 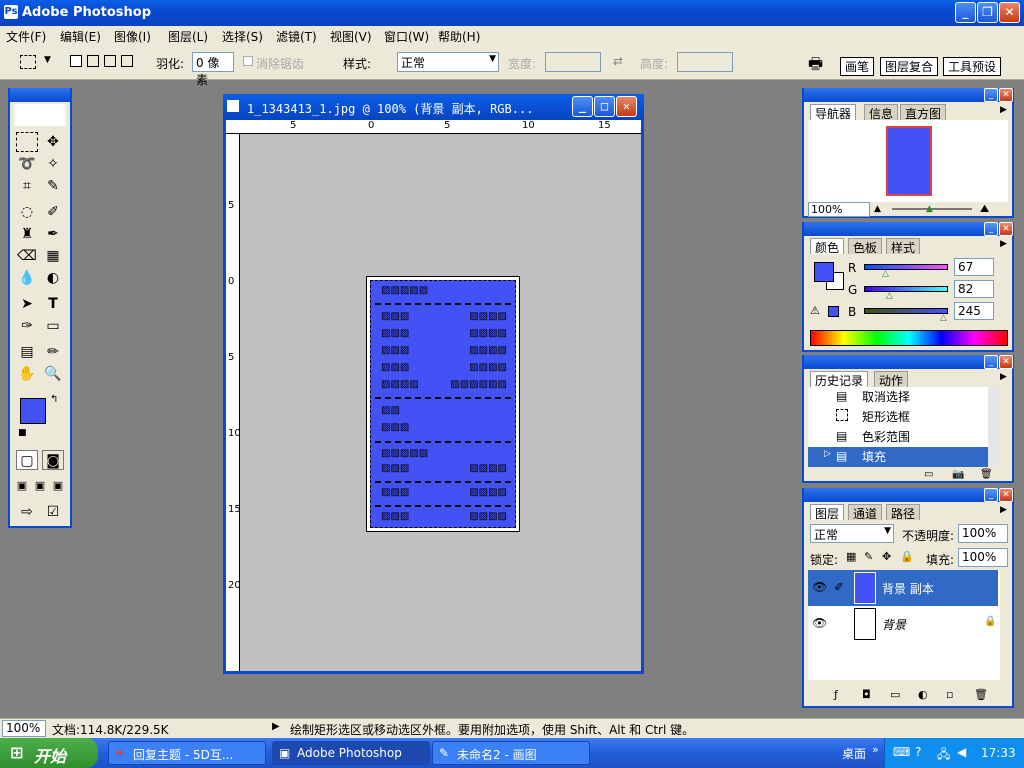 What do you see at coordinates (351, 36) in the screenshot?
I see `menu-view: 视图(V)` at bounding box center [351, 36].